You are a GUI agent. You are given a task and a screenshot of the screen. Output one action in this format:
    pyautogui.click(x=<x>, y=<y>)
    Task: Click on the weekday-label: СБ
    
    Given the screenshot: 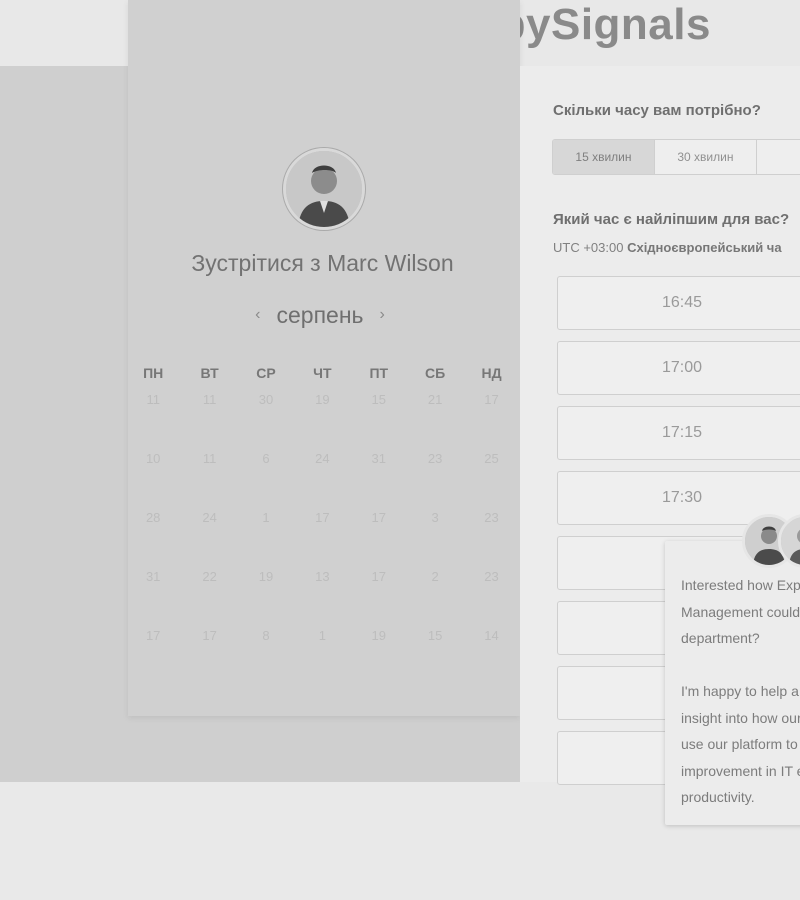 What is the action you would take?
    pyautogui.click(x=435, y=373)
    